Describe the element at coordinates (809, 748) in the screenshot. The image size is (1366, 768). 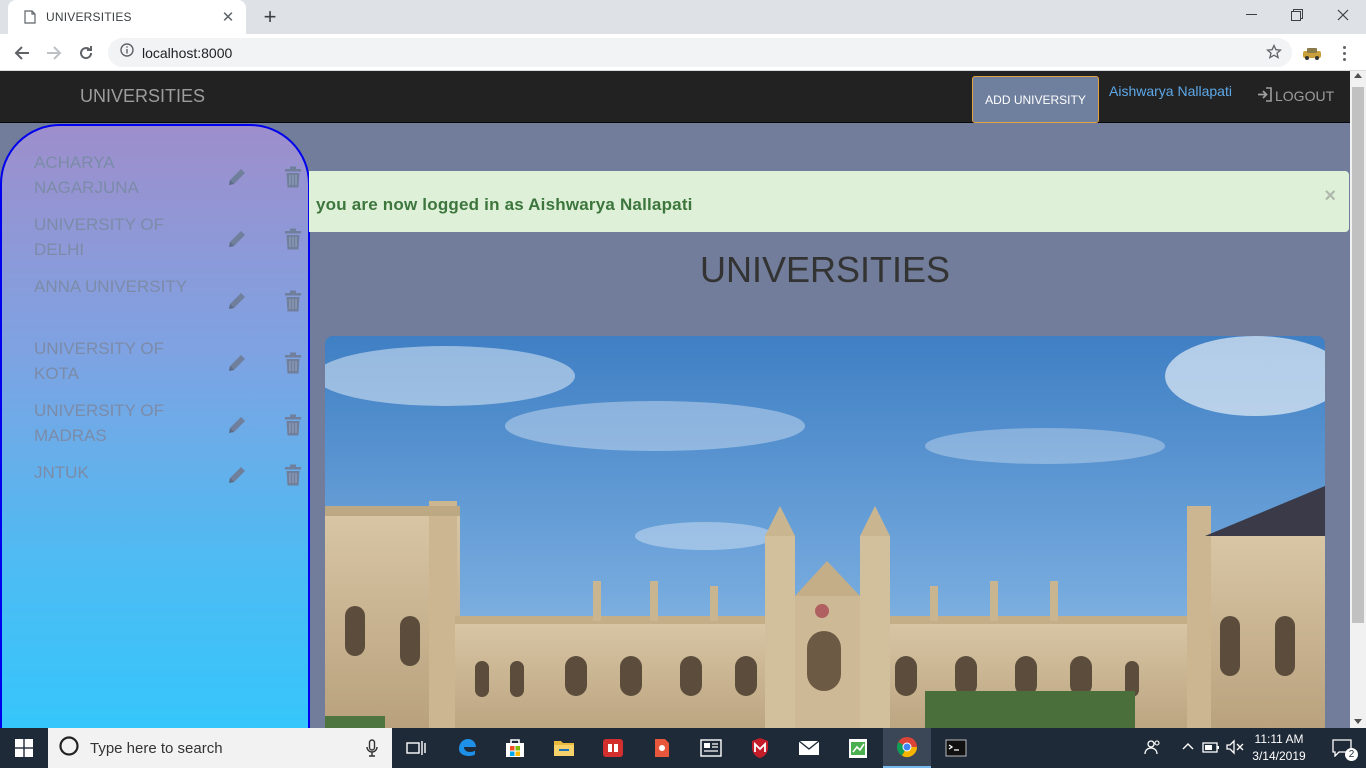
I see `mail-icon` at that location.